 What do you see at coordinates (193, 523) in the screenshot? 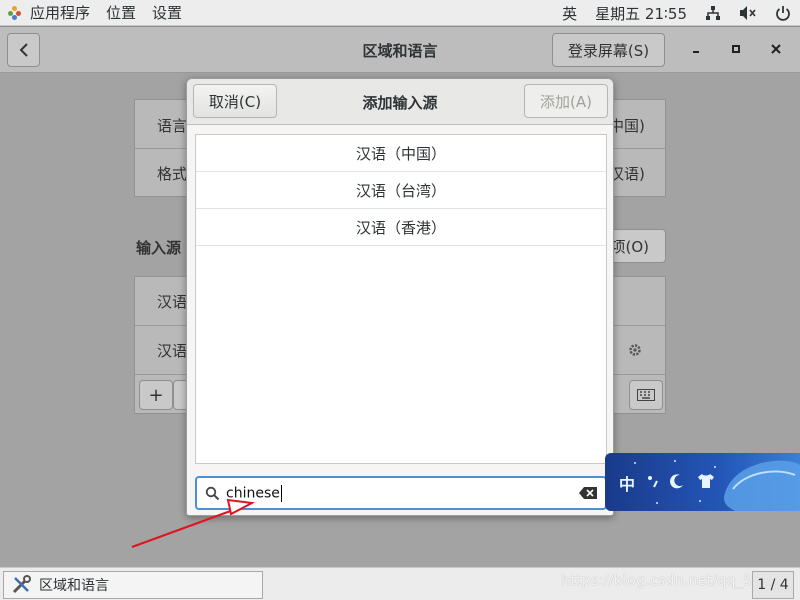
I see `annotation-arrow-icon` at bounding box center [193, 523].